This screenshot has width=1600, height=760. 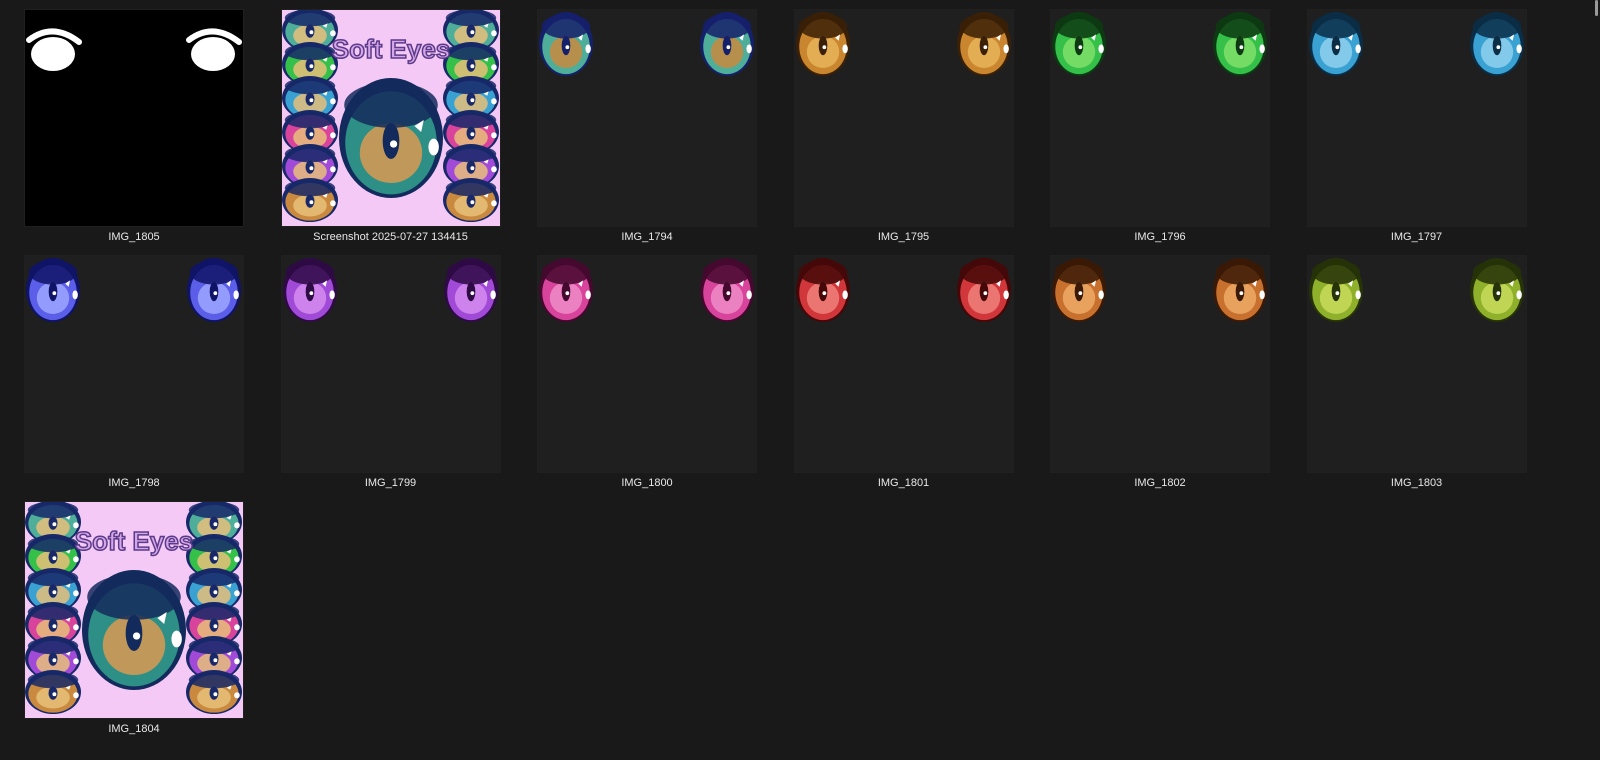 I want to click on file-tile: IMG_1801, so click(x=895, y=367).